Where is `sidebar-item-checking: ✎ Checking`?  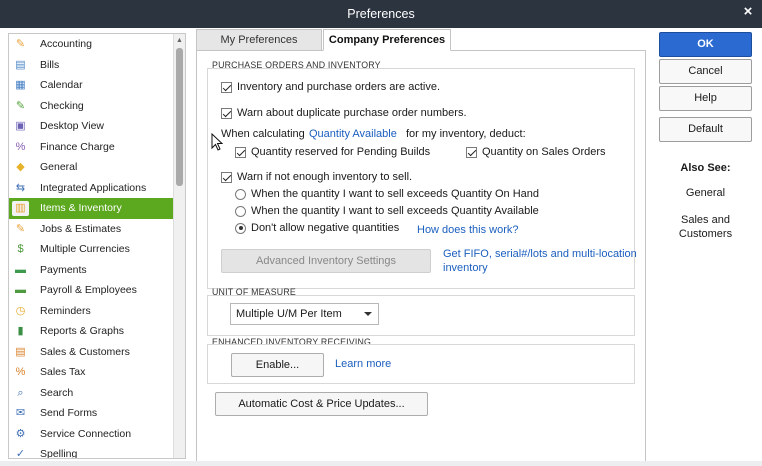
sidebar-item-checking: ✎ Checking is located at coordinates (91, 106).